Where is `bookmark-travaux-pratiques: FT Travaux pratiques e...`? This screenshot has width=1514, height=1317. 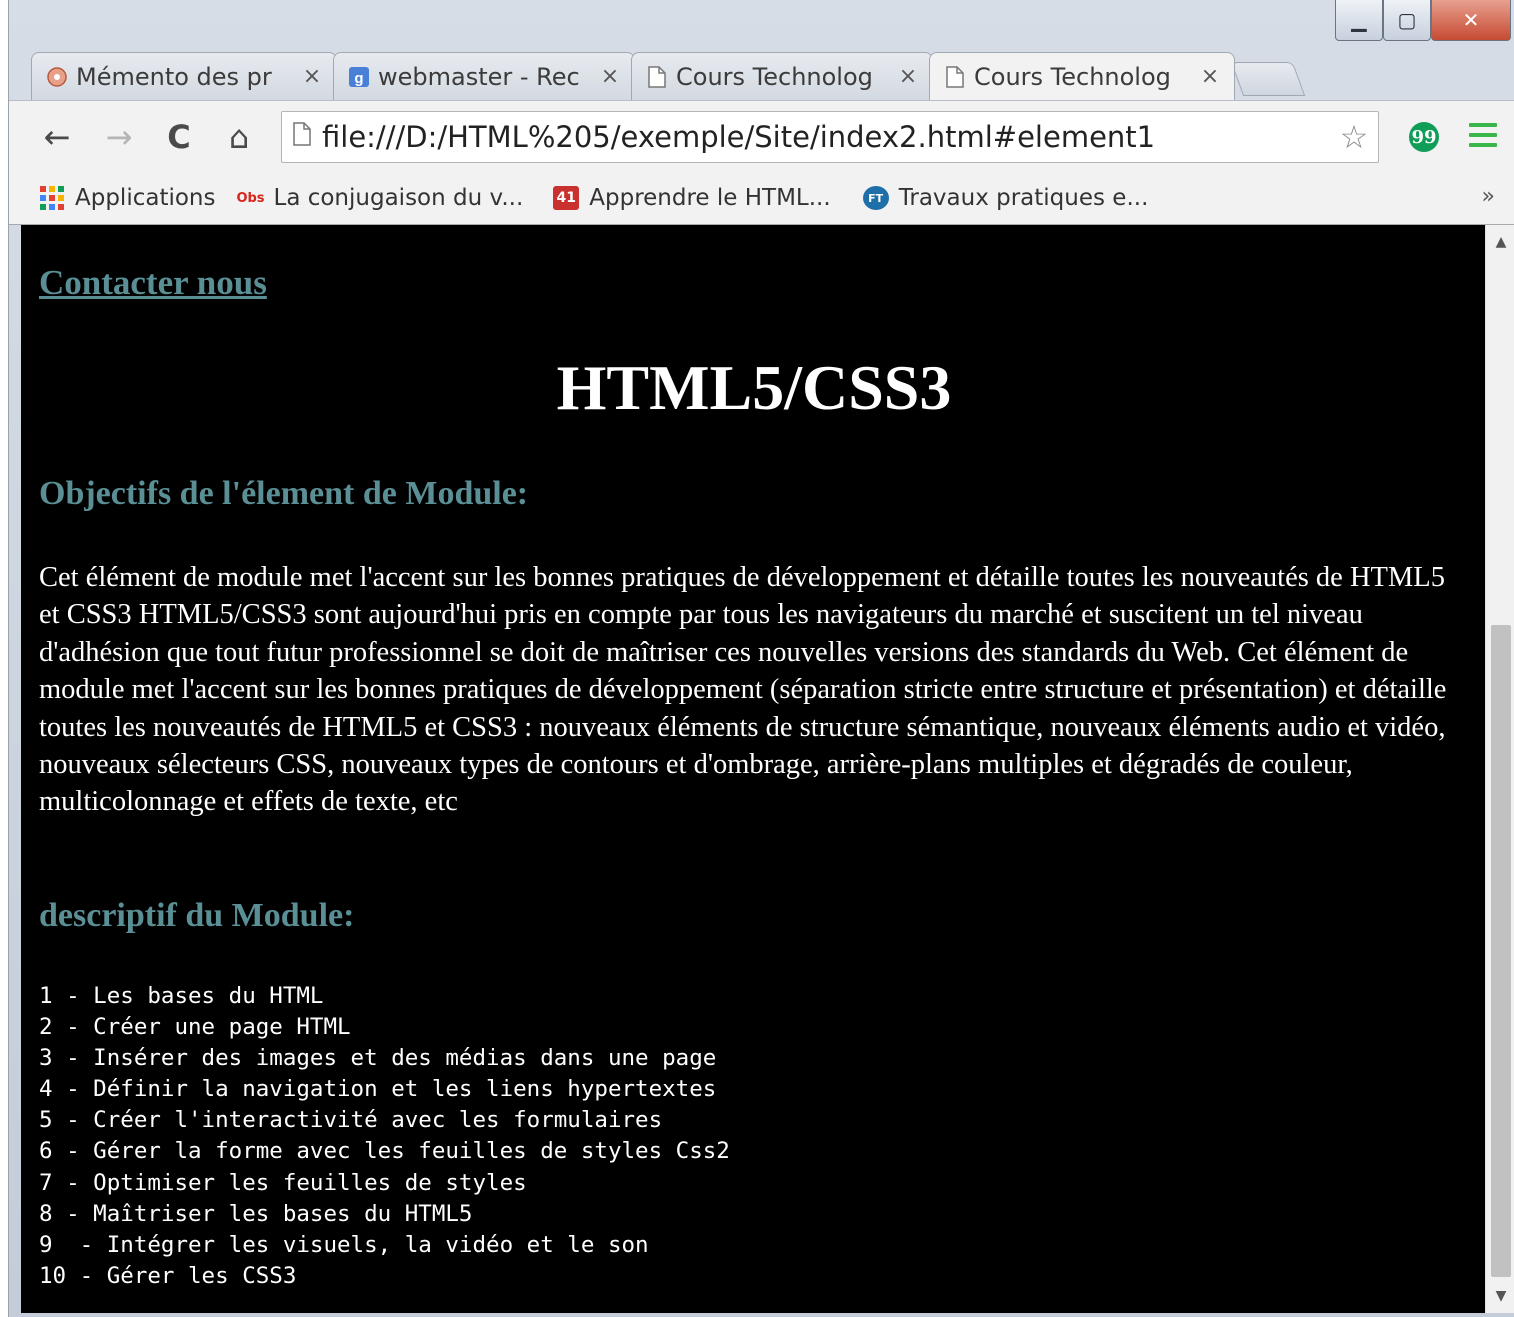 bookmark-travaux-pratiques: FT Travaux pratiques e... is located at coordinates (1005, 198).